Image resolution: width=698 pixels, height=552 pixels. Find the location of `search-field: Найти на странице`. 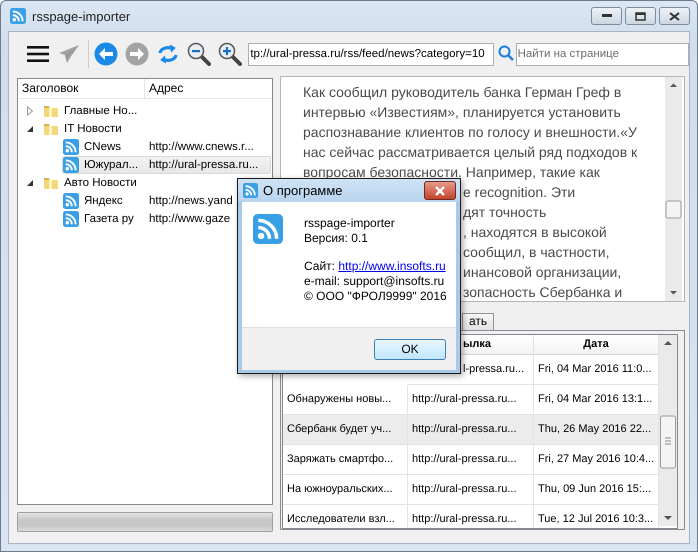

search-field: Найти на странице is located at coordinates (603, 54).